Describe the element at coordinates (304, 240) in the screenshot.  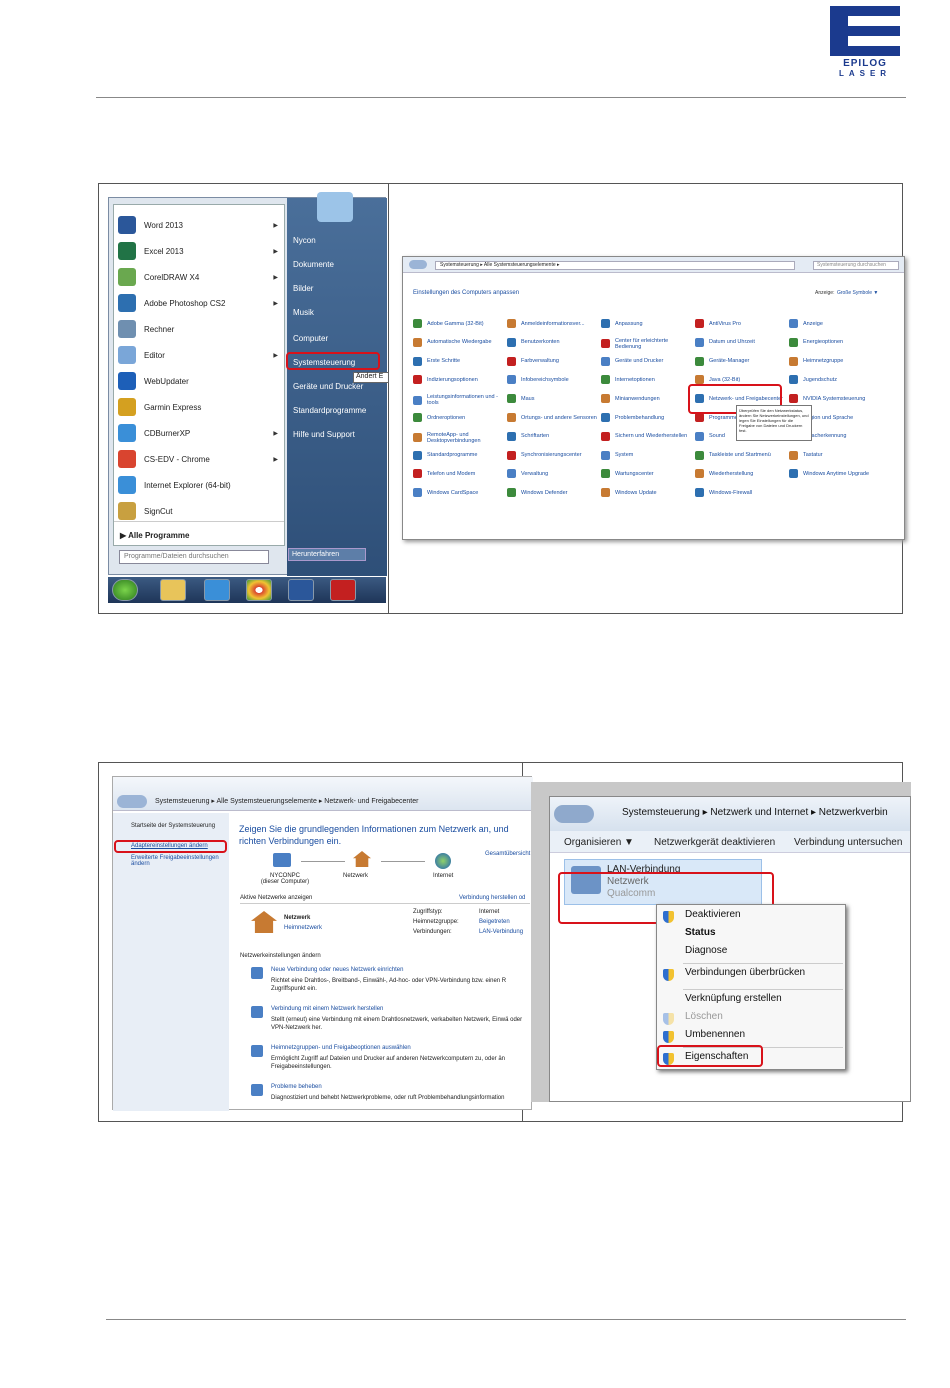
I see `start-menu-place: Nycon` at that location.